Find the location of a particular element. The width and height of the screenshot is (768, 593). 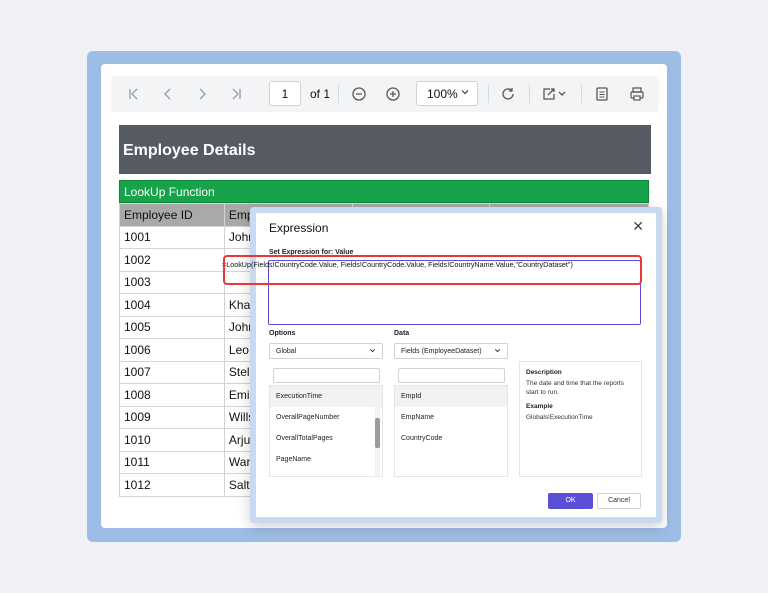

zoom-select: 100% is located at coordinates (447, 93).